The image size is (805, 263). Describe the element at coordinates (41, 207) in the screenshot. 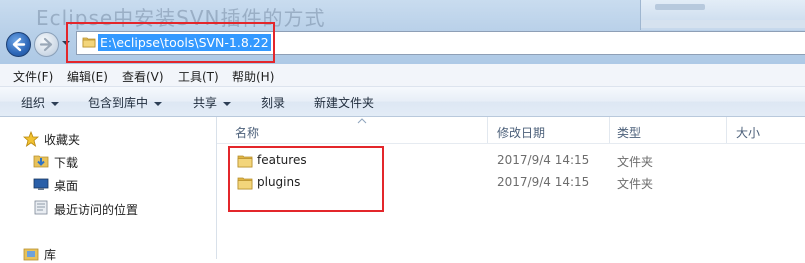

I see `recent-places-icon` at that location.